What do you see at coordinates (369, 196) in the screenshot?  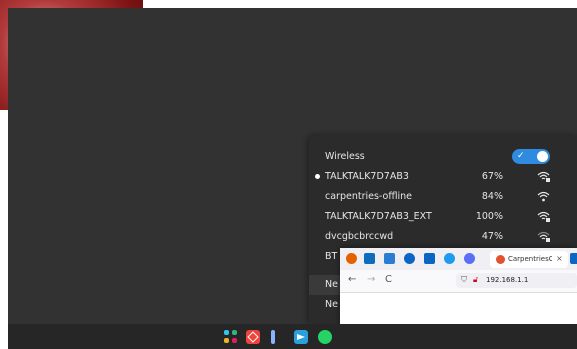 I see `network-ssid: carpentries-offline` at bounding box center [369, 196].